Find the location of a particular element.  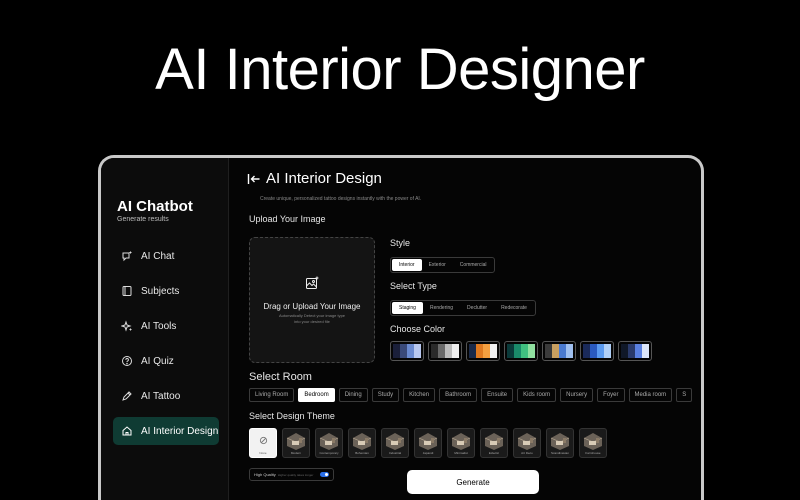

pen-icon is located at coordinates (127, 396).